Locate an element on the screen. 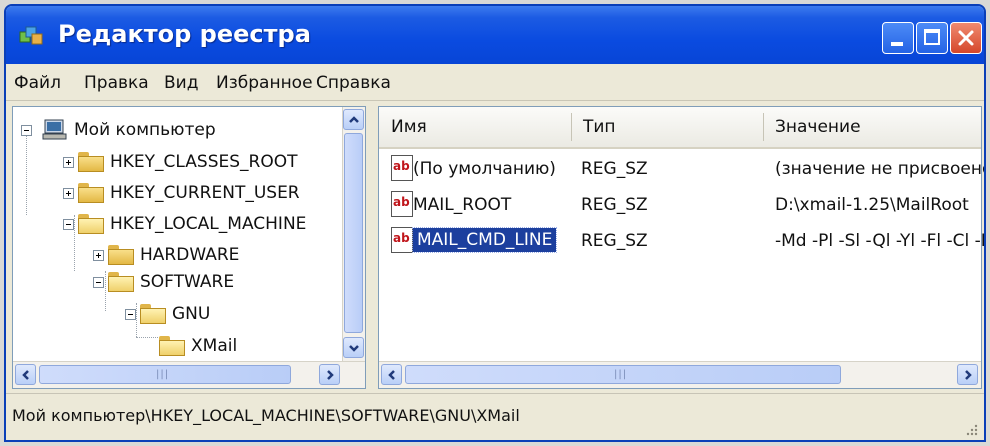  tree-label: SOFTWARE is located at coordinates (187, 282).